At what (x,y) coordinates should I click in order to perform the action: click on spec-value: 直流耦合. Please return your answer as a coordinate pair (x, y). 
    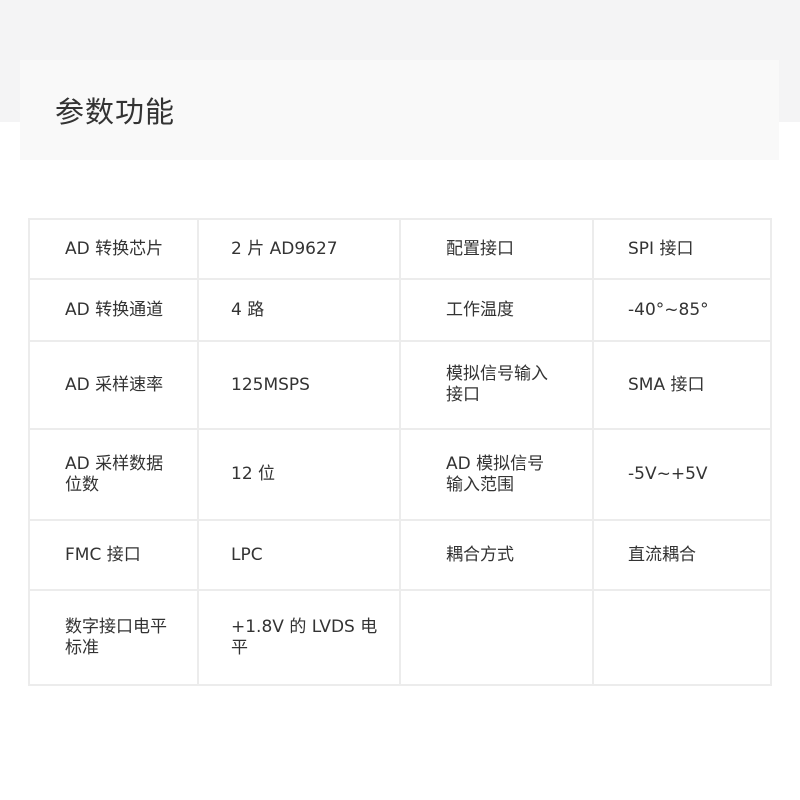
    Looking at the image, I should click on (662, 554).